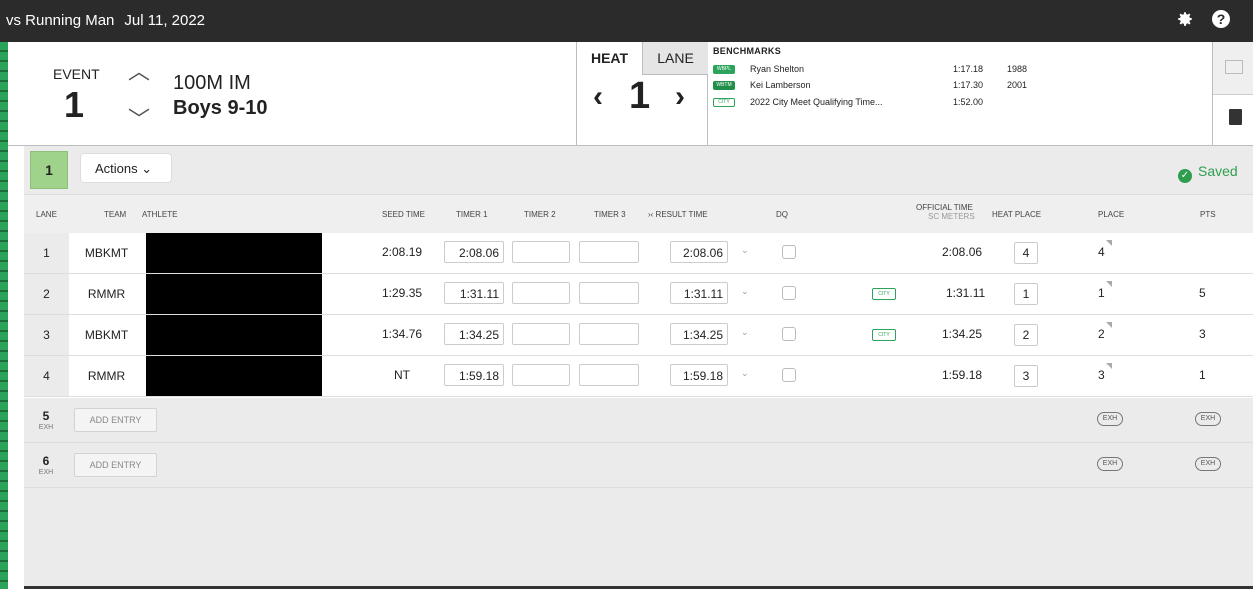  I want to click on seed-time: 1:29.35, so click(402, 293).